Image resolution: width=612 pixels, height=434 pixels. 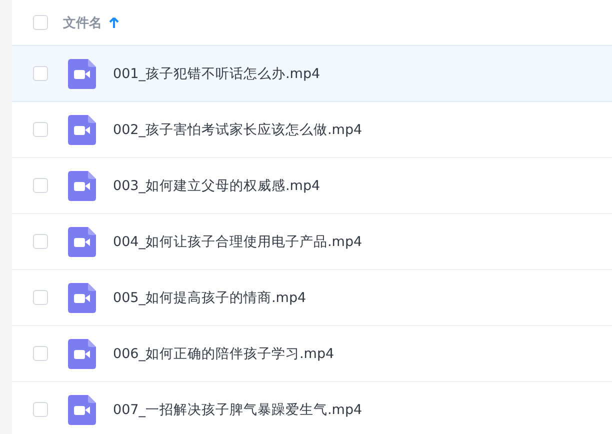 I want to click on file-name: 002_孩子害怕考试家长应该怎么做.mp4, so click(x=237, y=129).